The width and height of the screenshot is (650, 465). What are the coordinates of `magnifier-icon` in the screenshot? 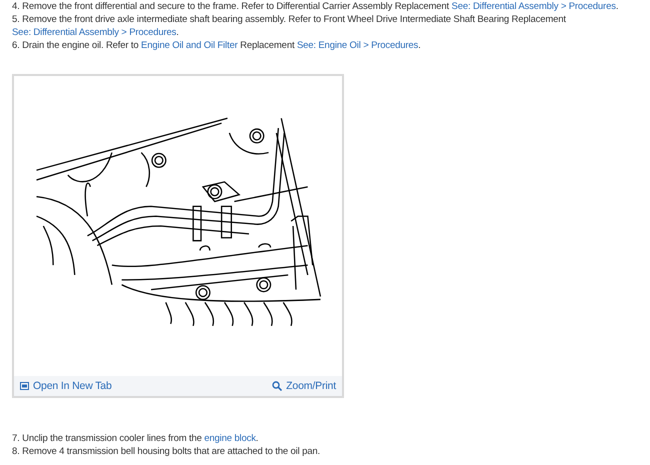 It's located at (277, 386).